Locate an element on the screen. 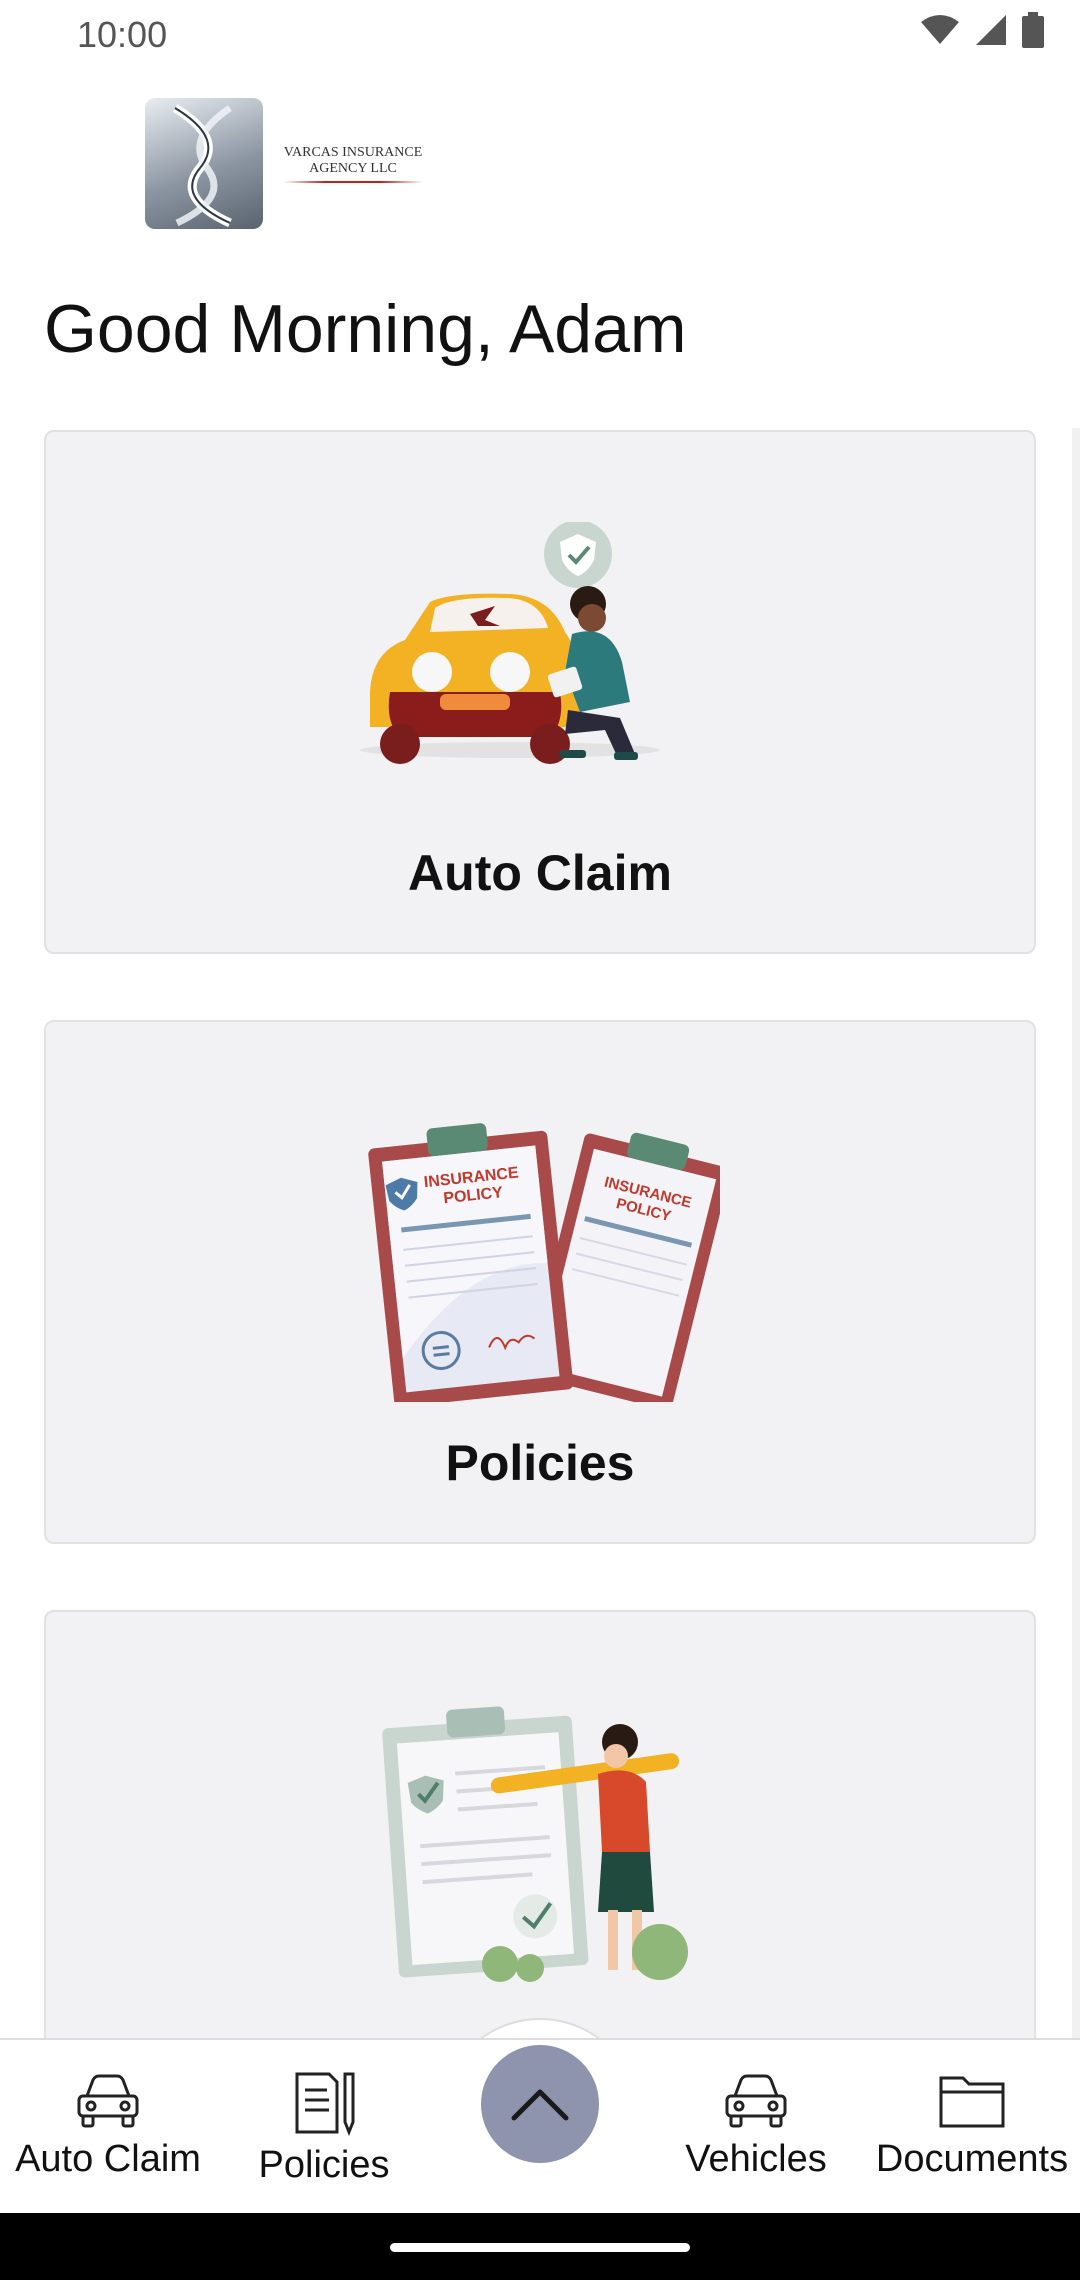 Image resolution: width=1080 pixels, height=2280 pixels. nav-auto-claim: Auto Claim is located at coordinates (108, 2125).